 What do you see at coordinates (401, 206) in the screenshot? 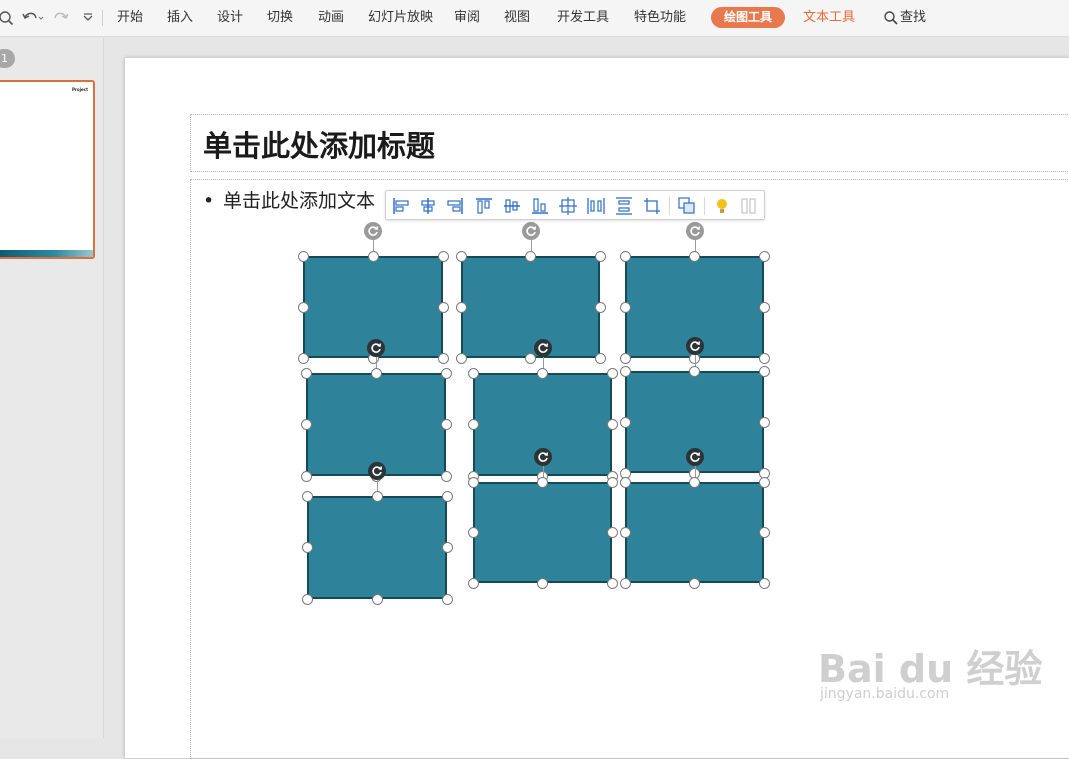
I see `align-left-icon` at bounding box center [401, 206].